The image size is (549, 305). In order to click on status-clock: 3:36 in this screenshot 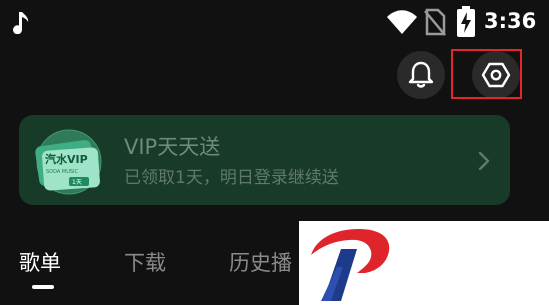, I will do `click(510, 21)`.